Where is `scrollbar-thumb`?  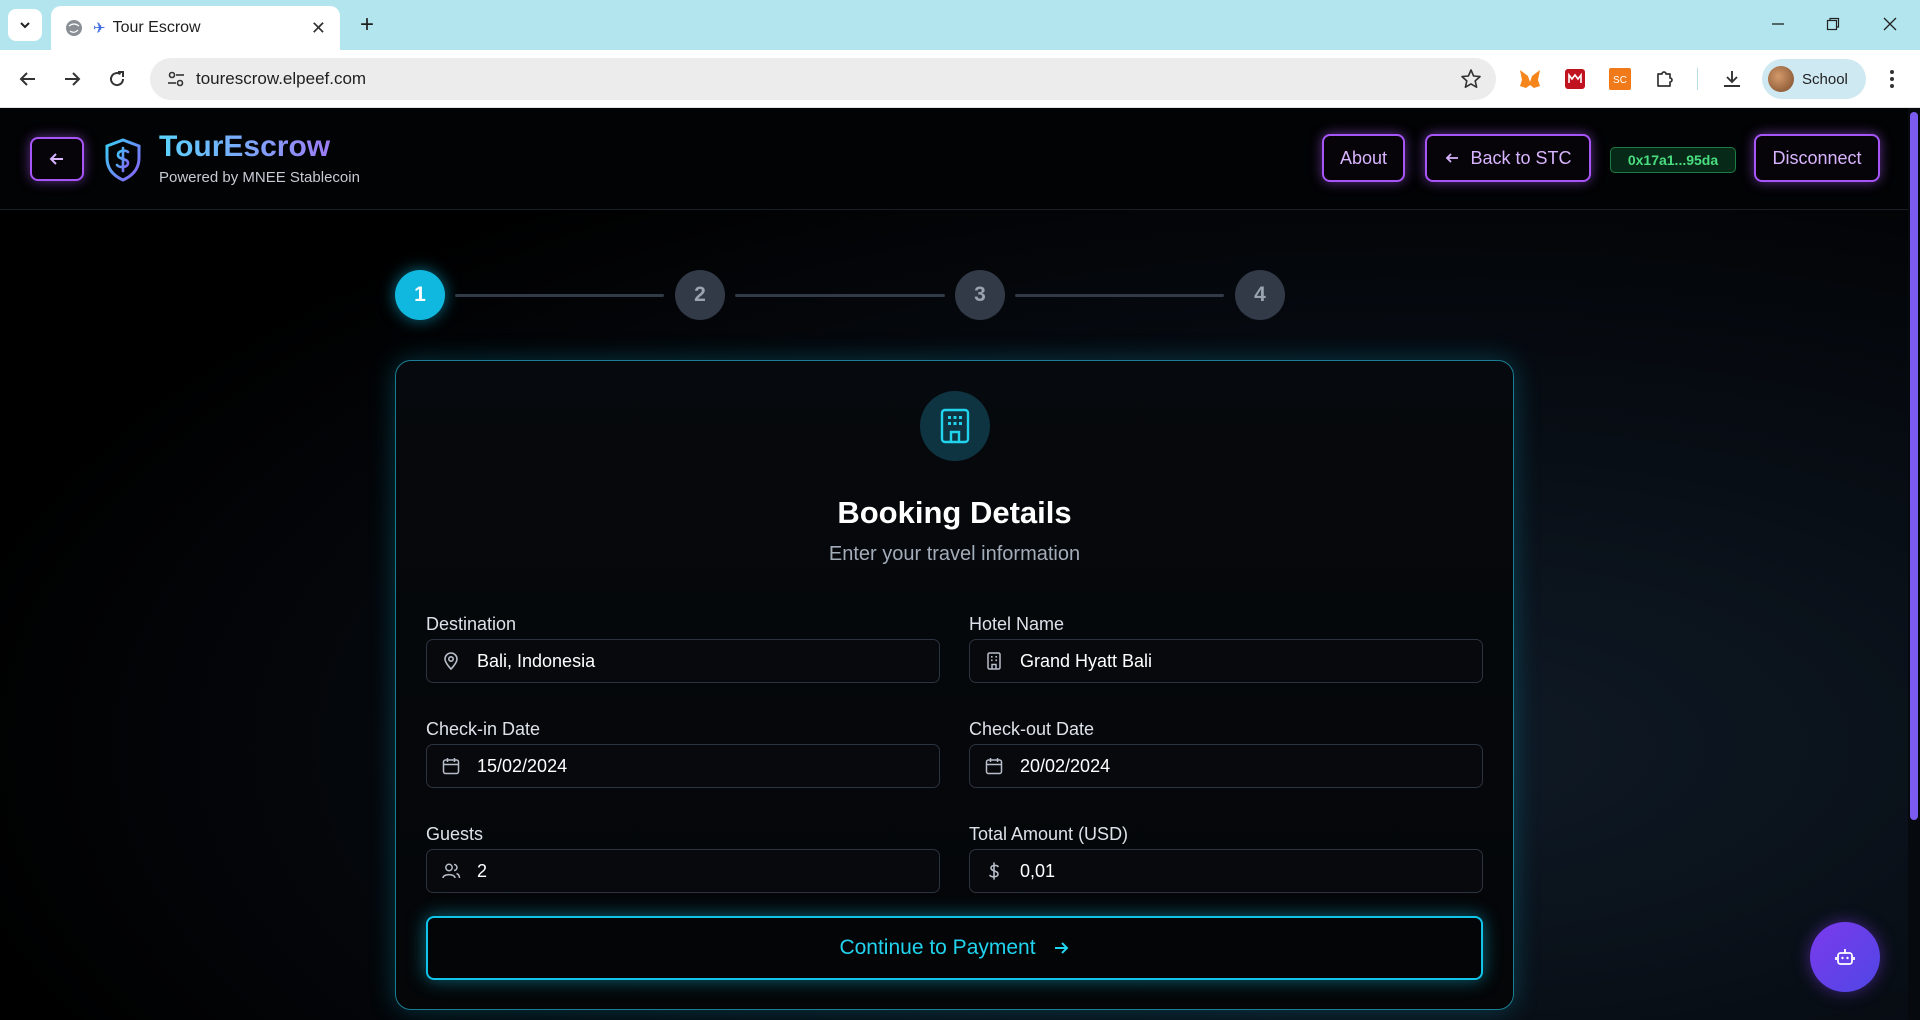
scrollbar-thumb is located at coordinates (1914, 466).